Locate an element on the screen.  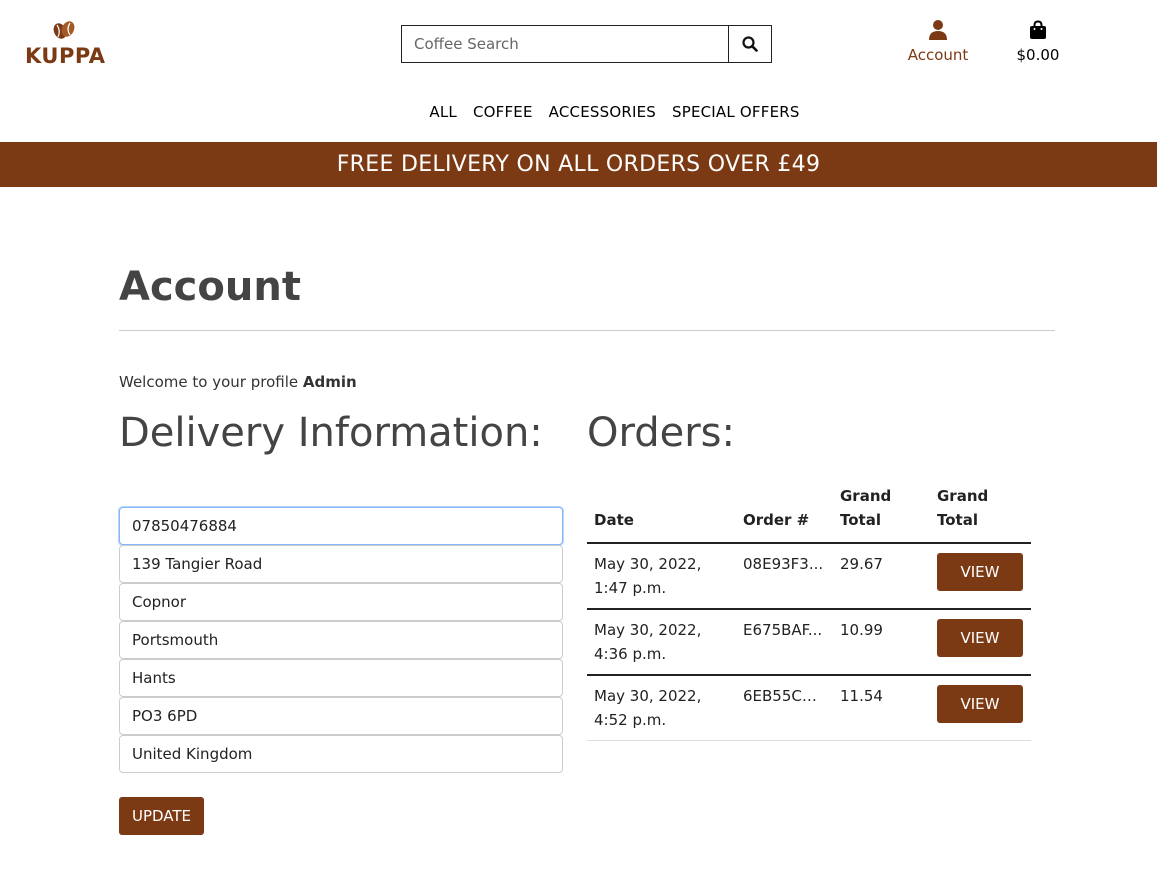
welcome-message: Welcome to your profile Admin is located at coordinates (238, 382).